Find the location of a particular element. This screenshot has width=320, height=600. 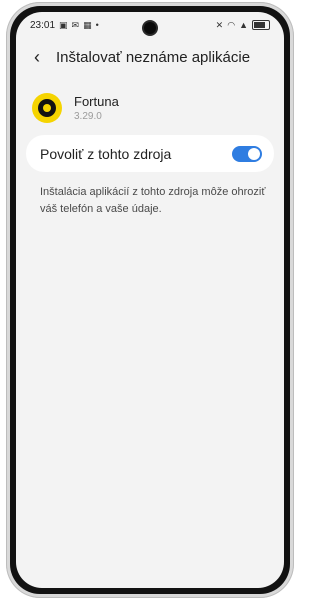

page-title: Inštalovať neznáme aplikácie is located at coordinates (153, 57).